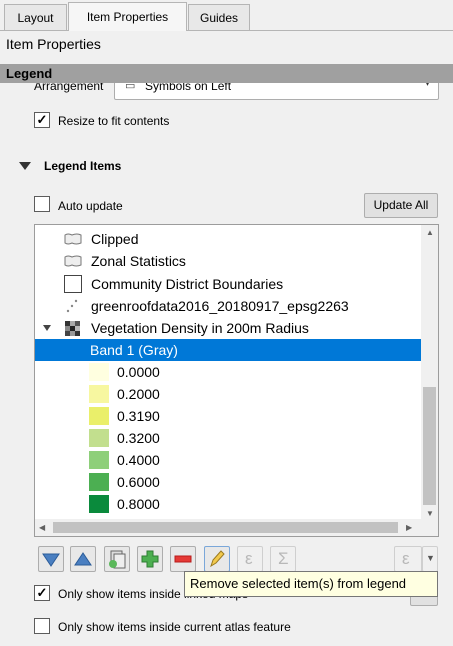 This screenshot has width=453, height=646. Describe the element at coordinates (138, 482) in the screenshot. I see `ramp-value-label: 0.6000` at that location.